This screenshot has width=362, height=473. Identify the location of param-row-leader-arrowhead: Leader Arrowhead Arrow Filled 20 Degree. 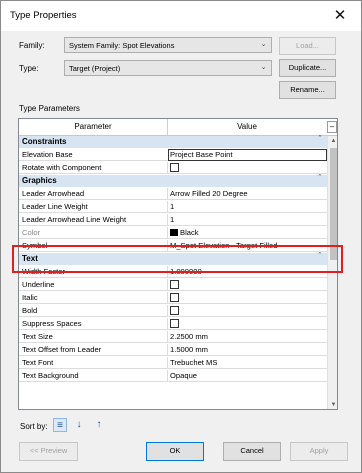
(173, 194).